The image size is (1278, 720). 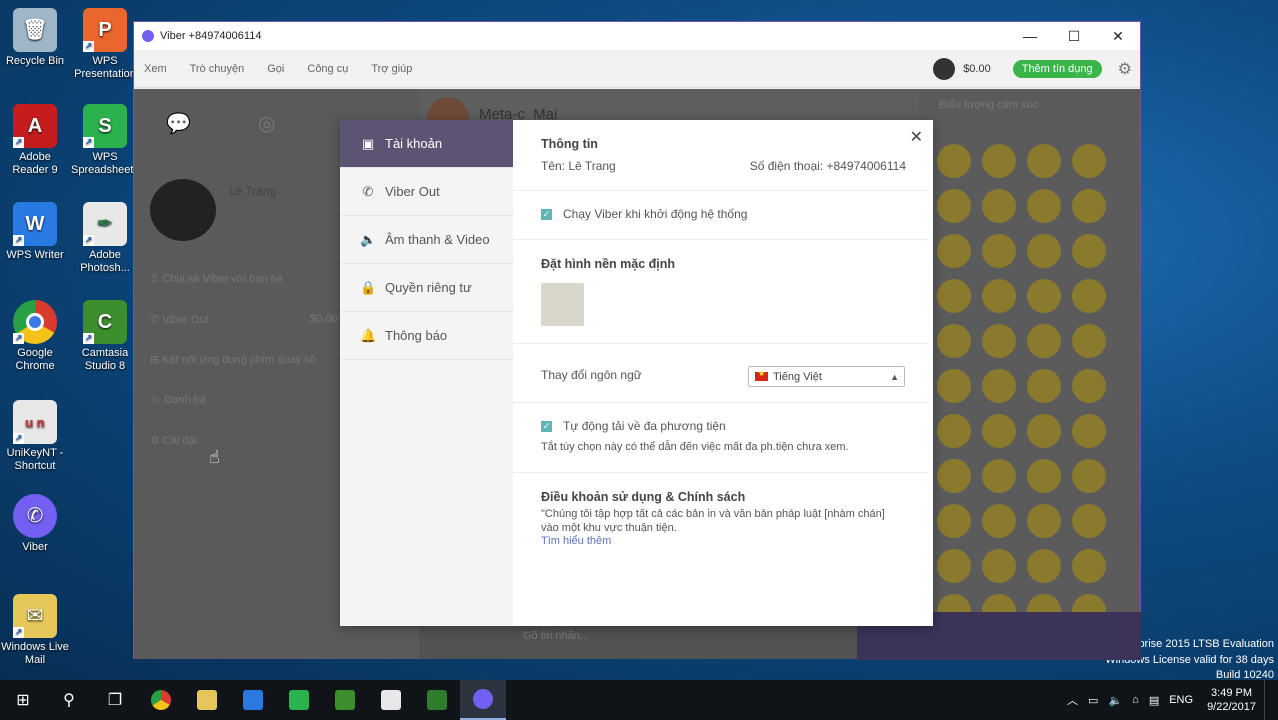 I want to click on taskbar-photoshop, so click(x=391, y=700).